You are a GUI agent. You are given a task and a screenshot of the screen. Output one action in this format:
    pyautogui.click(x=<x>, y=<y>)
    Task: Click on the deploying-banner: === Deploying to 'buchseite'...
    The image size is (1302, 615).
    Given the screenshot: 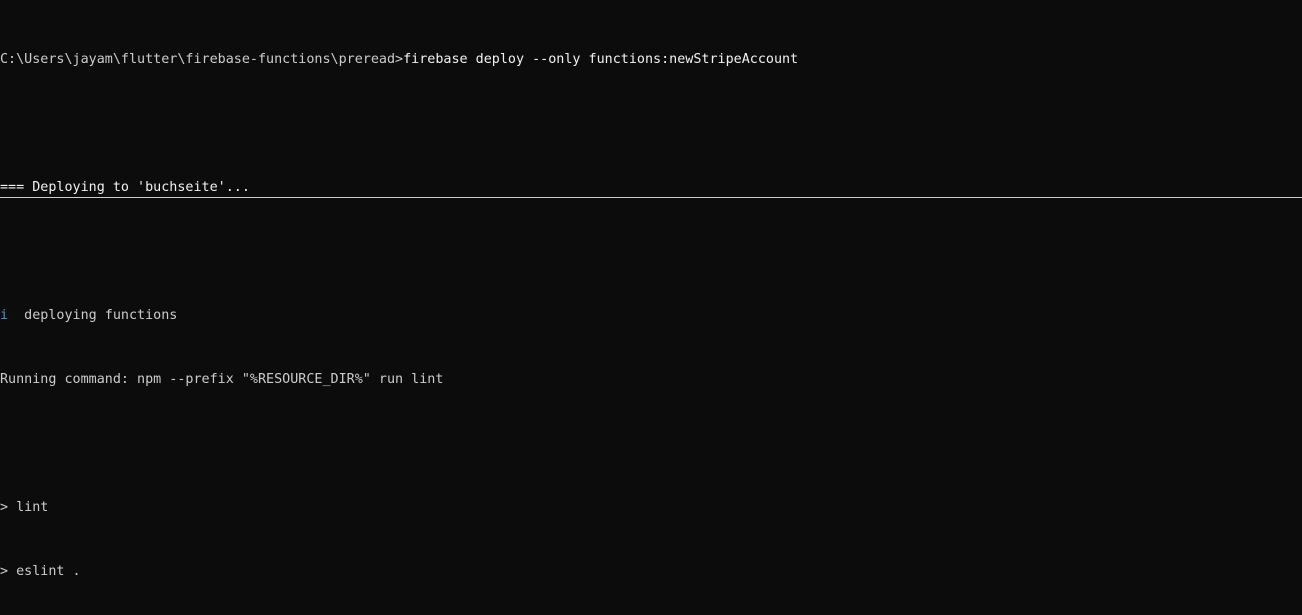 What is the action you would take?
    pyautogui.click(x=125, y=187)
    